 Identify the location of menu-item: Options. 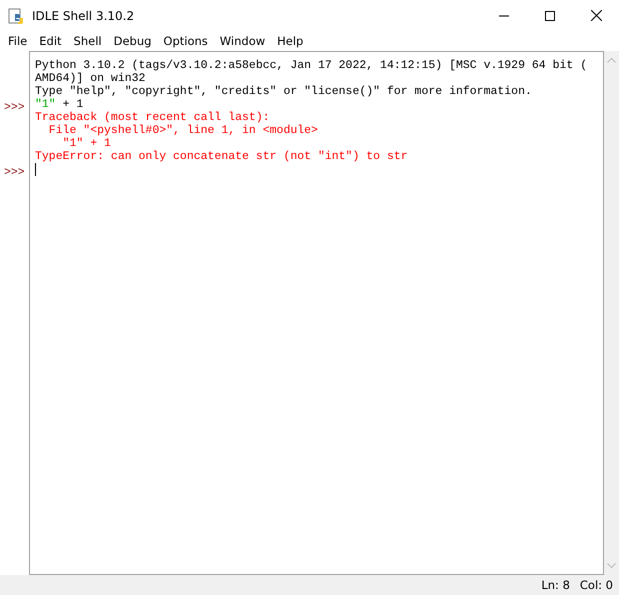
(185, 41).